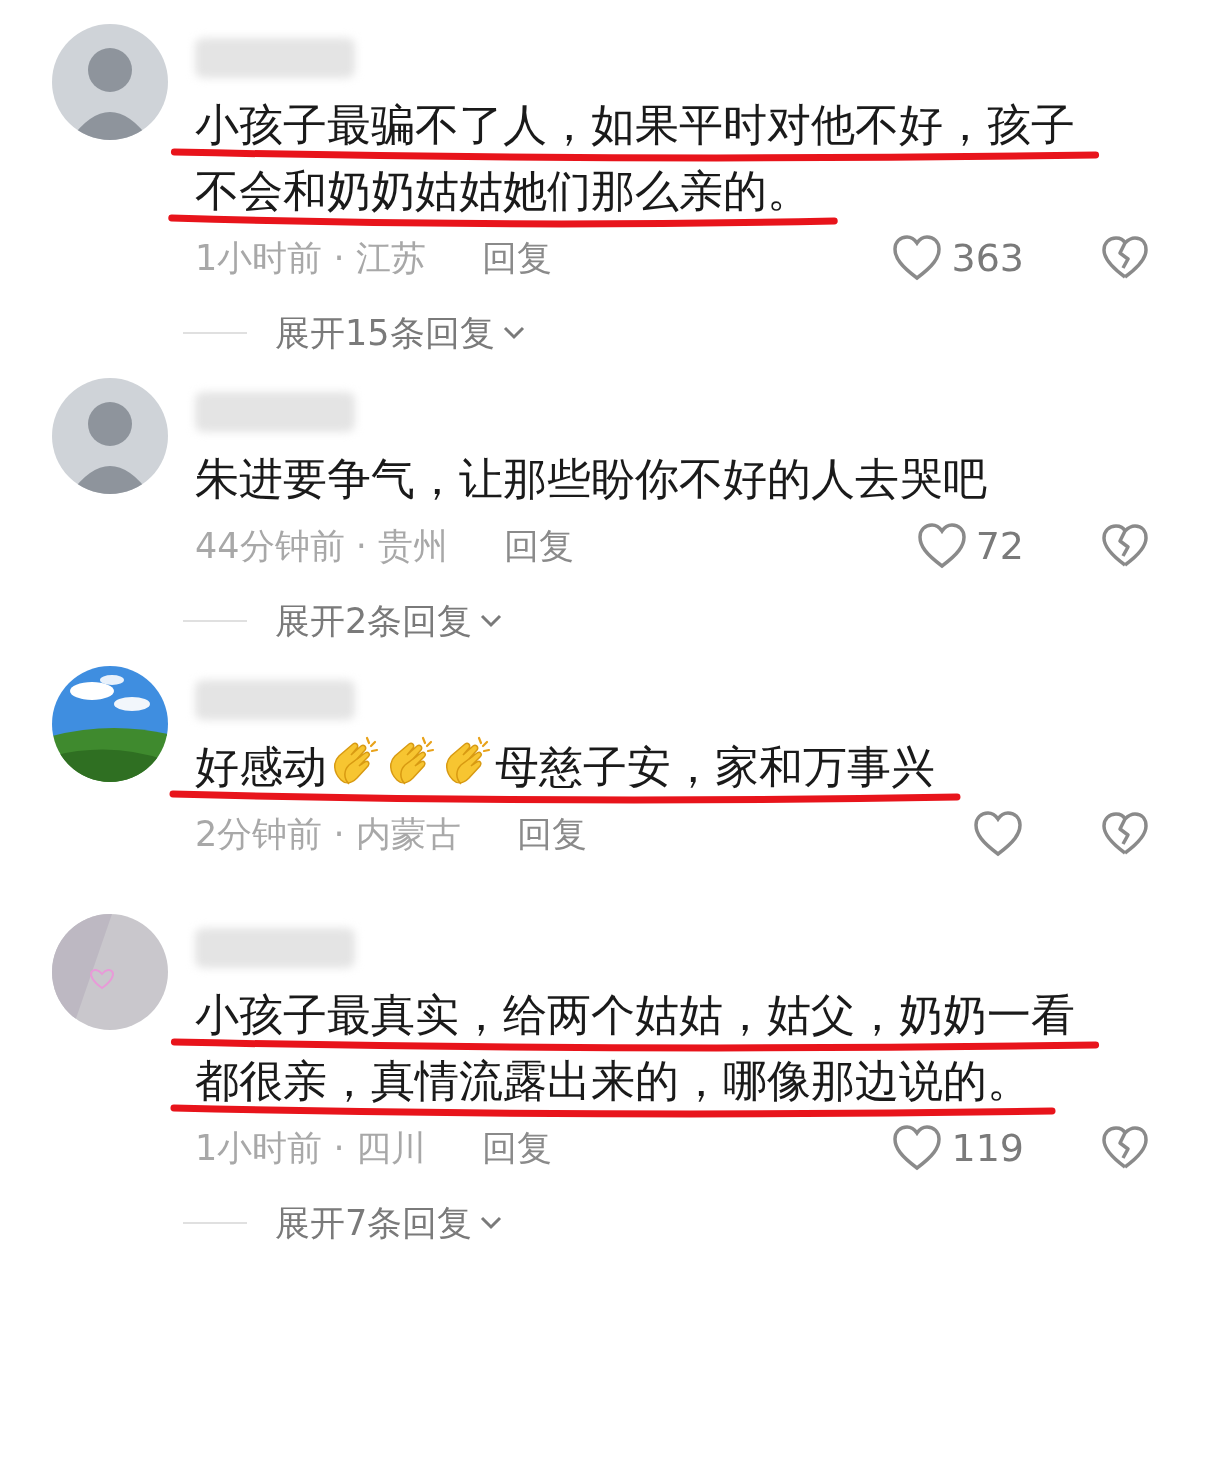  What do you see at coordinates (503, 191) in the screenshot?
I see `comment-text: 不会和奶奶姑姑她们那么亲的。` at bounding box center [503, 191].